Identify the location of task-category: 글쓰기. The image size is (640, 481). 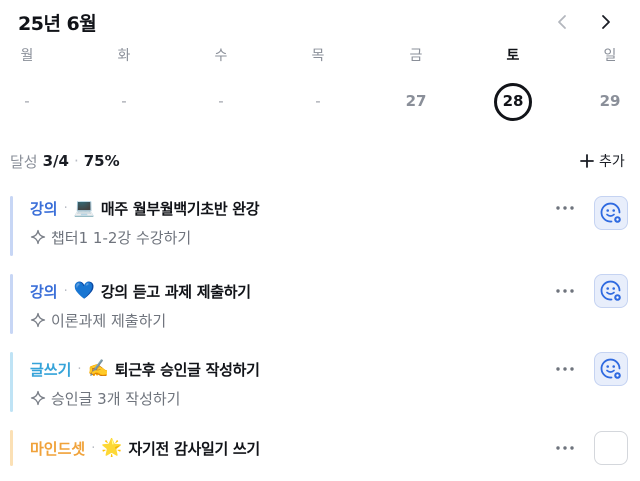
(51, 369).